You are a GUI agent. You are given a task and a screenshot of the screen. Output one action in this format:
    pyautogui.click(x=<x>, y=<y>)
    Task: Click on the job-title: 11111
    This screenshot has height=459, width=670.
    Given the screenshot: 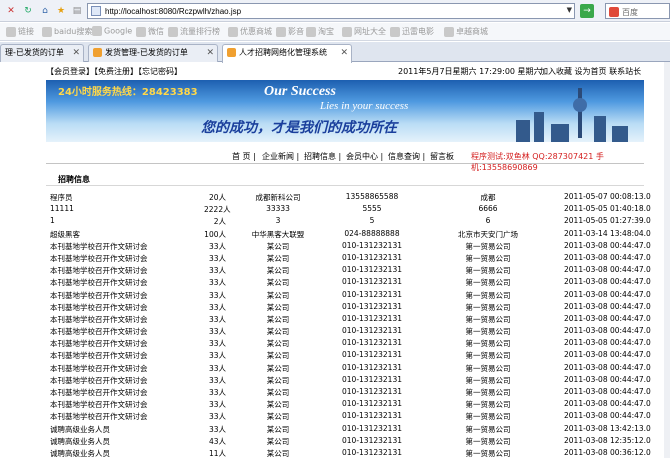 What is the action you would take?
    pyautogui.click(x=62, y=208)
    